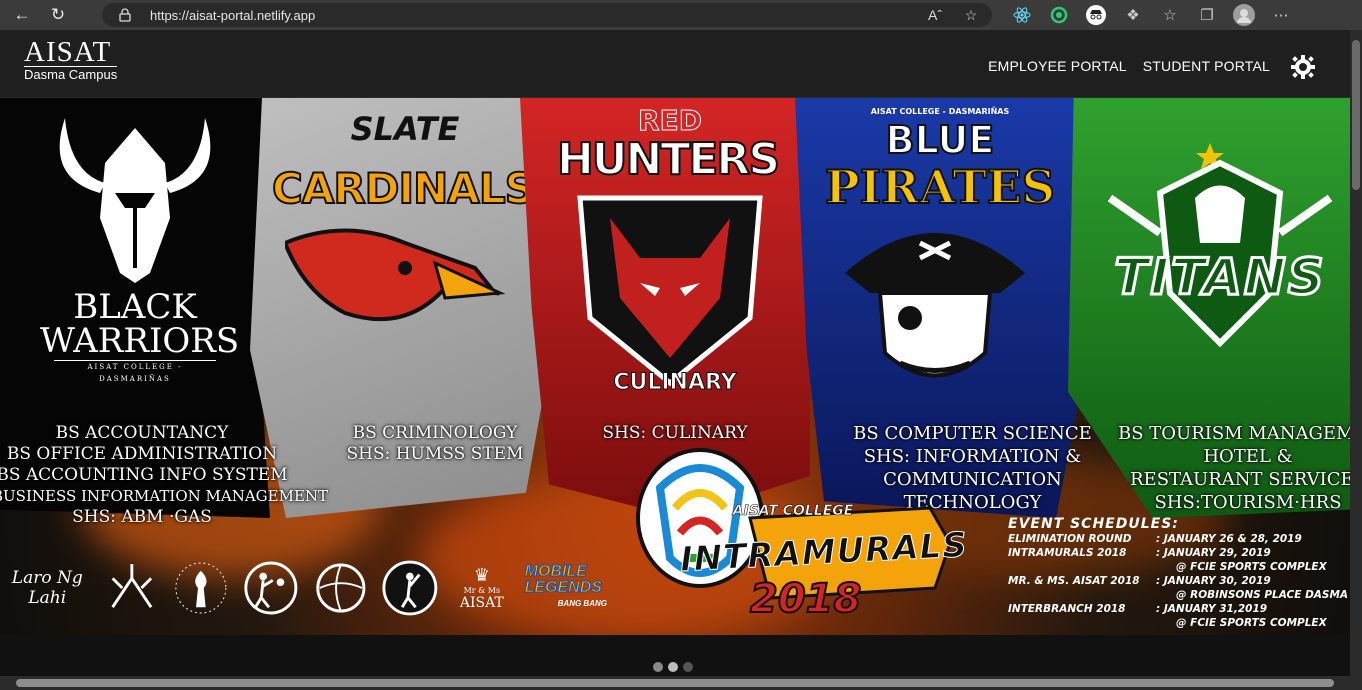 Image resolution: width=1362 pixels, height=690 pixels. I want to click on mr-ms-label: Mr & Ms, so click(482, 590).